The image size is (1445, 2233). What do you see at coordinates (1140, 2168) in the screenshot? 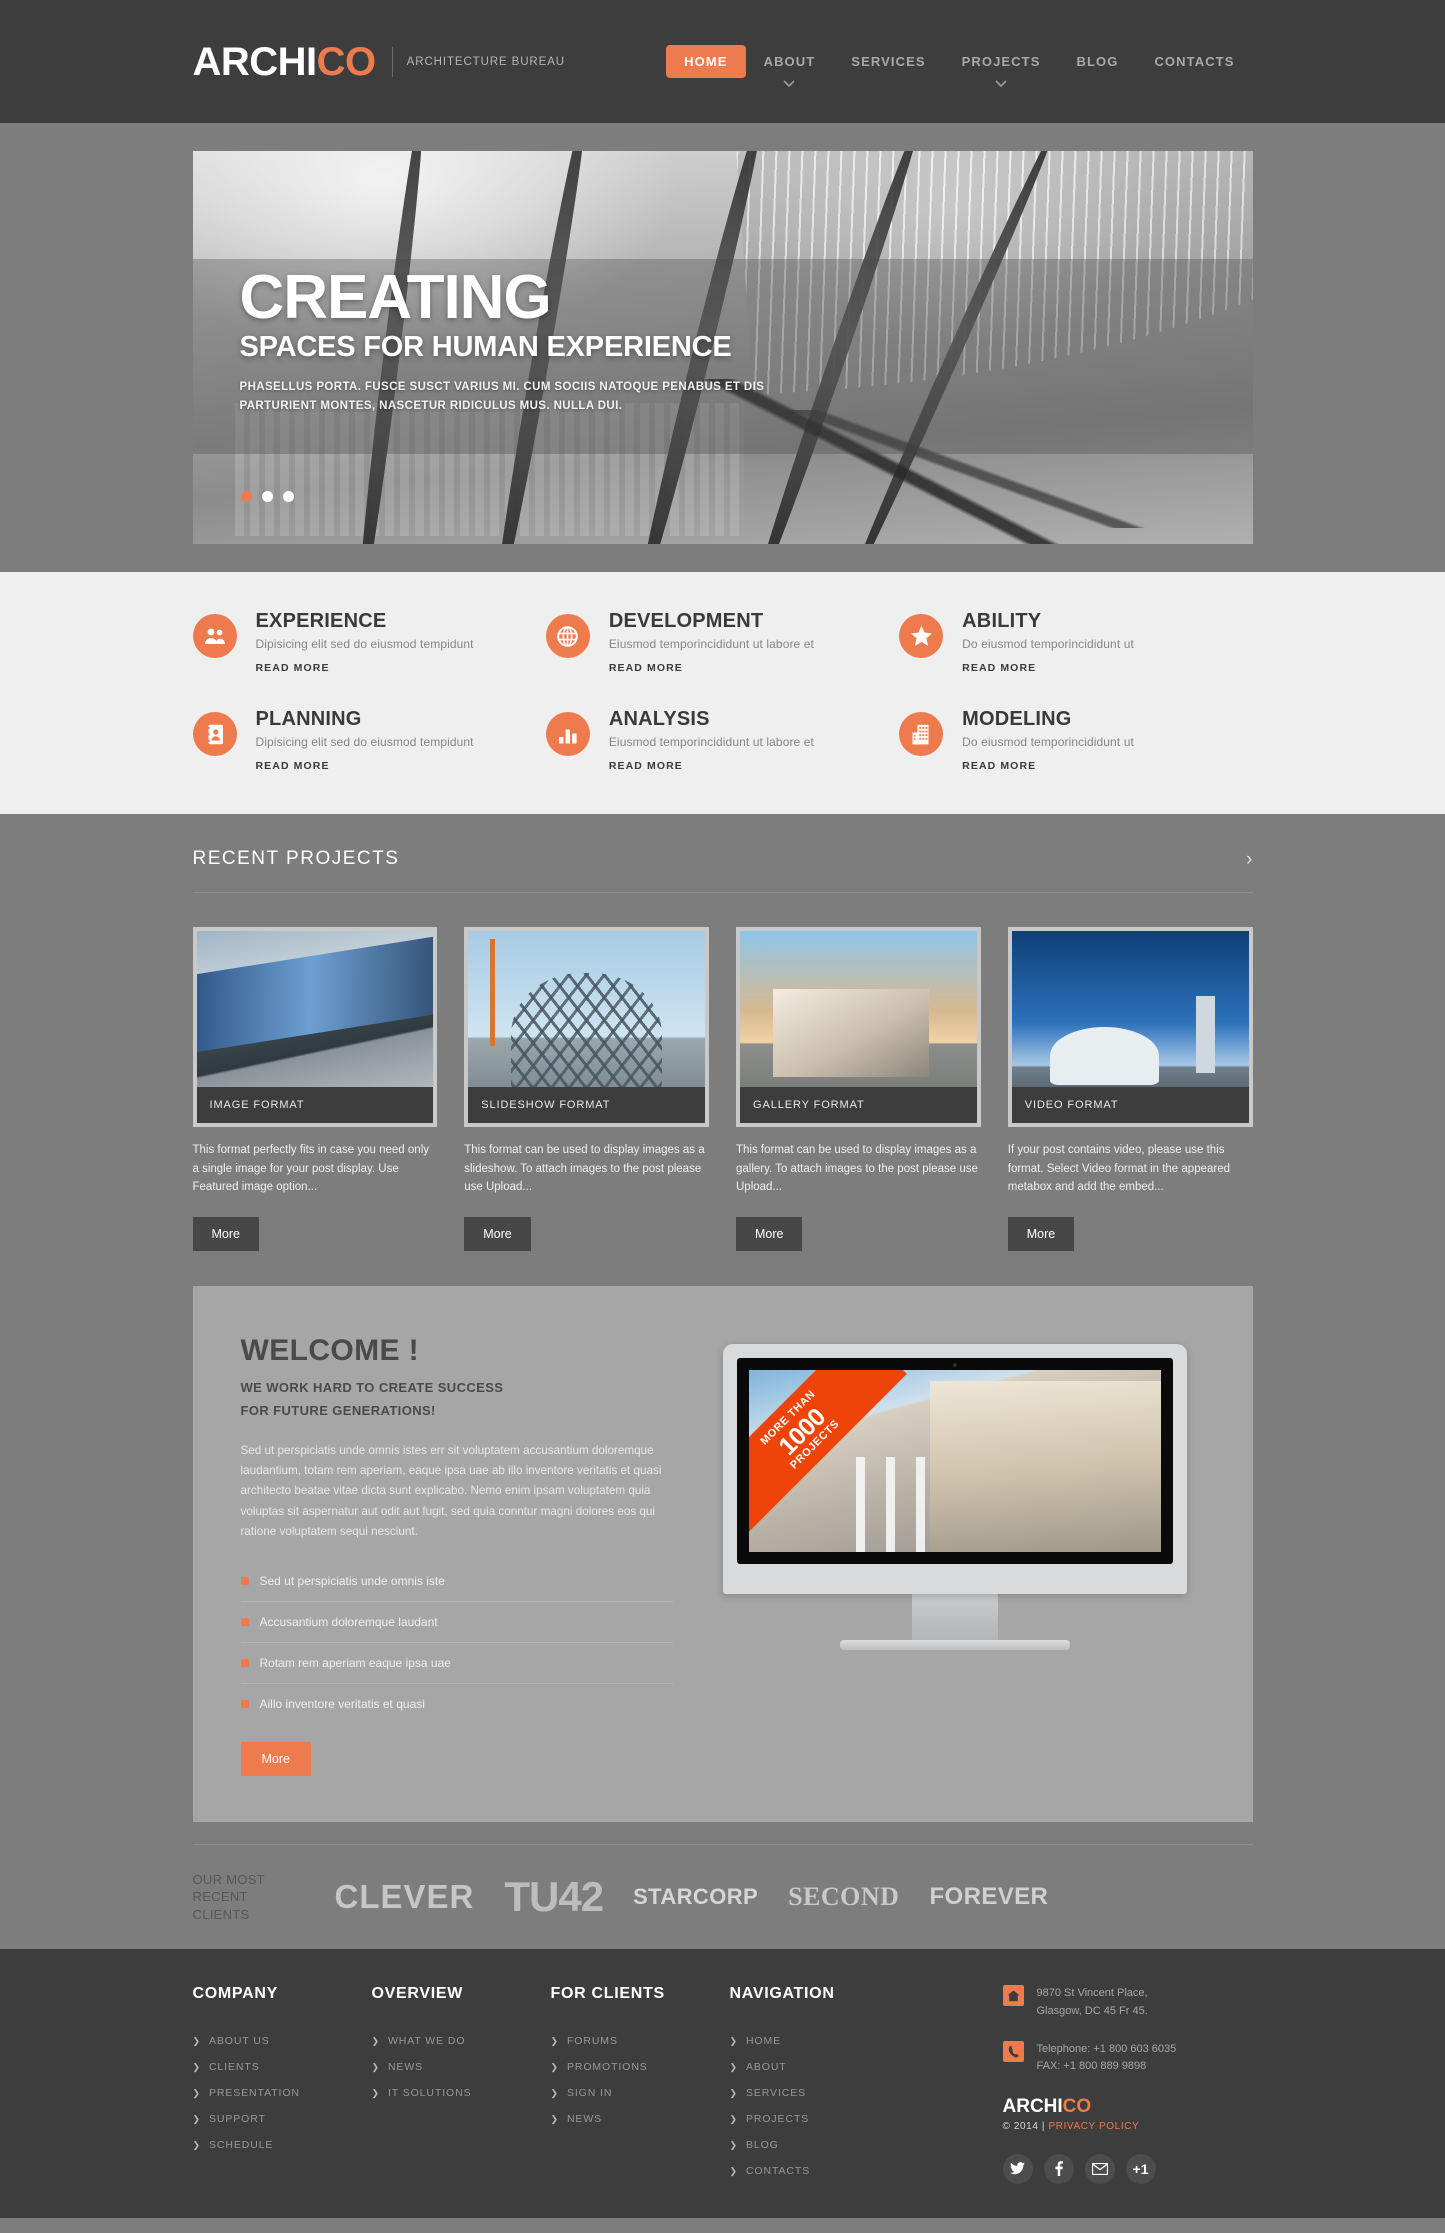
I see `google-plus-icon: +1` at bounding box center [1140, 2168].